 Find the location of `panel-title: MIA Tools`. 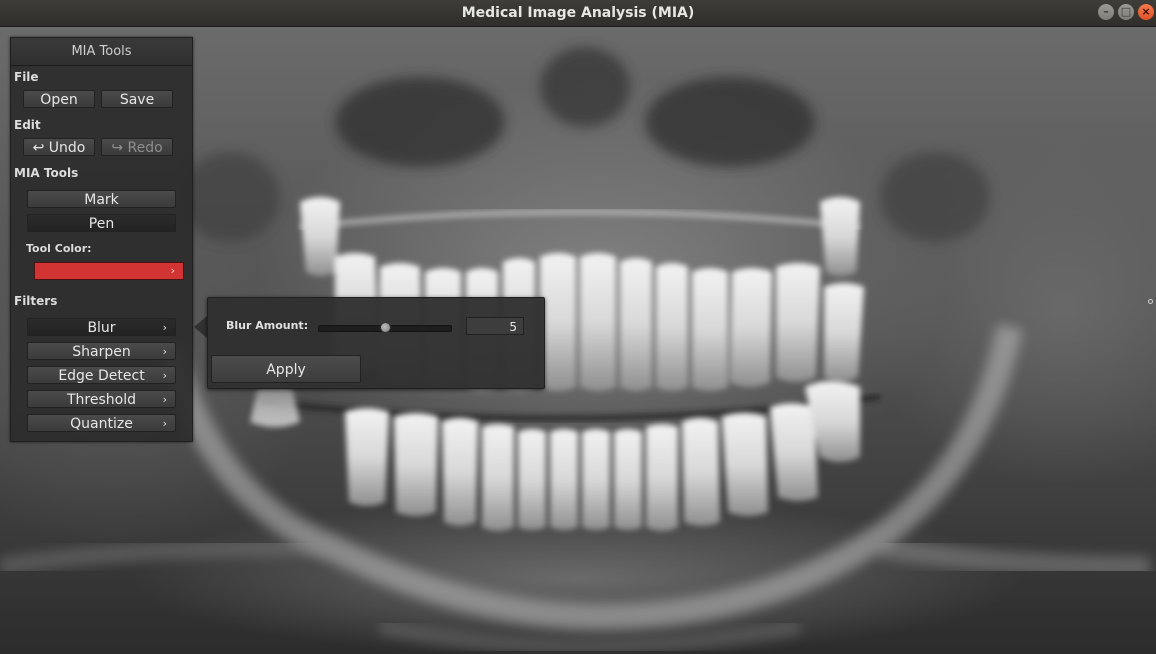

panel-title: MIA Tools is located at coordinates (101, 52).